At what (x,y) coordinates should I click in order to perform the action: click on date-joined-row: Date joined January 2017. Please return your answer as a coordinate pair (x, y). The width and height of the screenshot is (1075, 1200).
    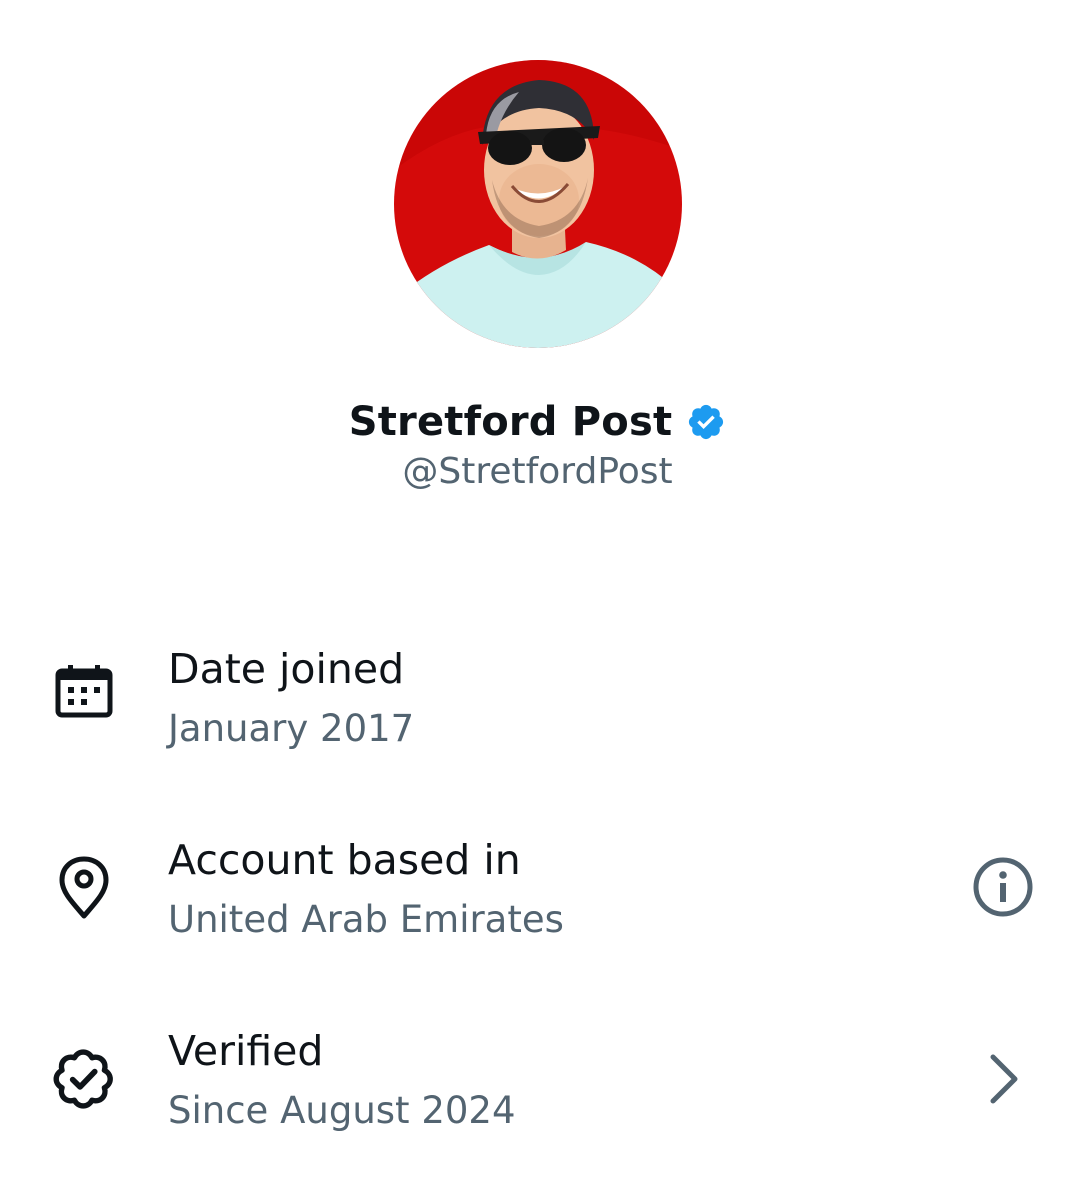
    Looking at the image, I should click on (537, 713).